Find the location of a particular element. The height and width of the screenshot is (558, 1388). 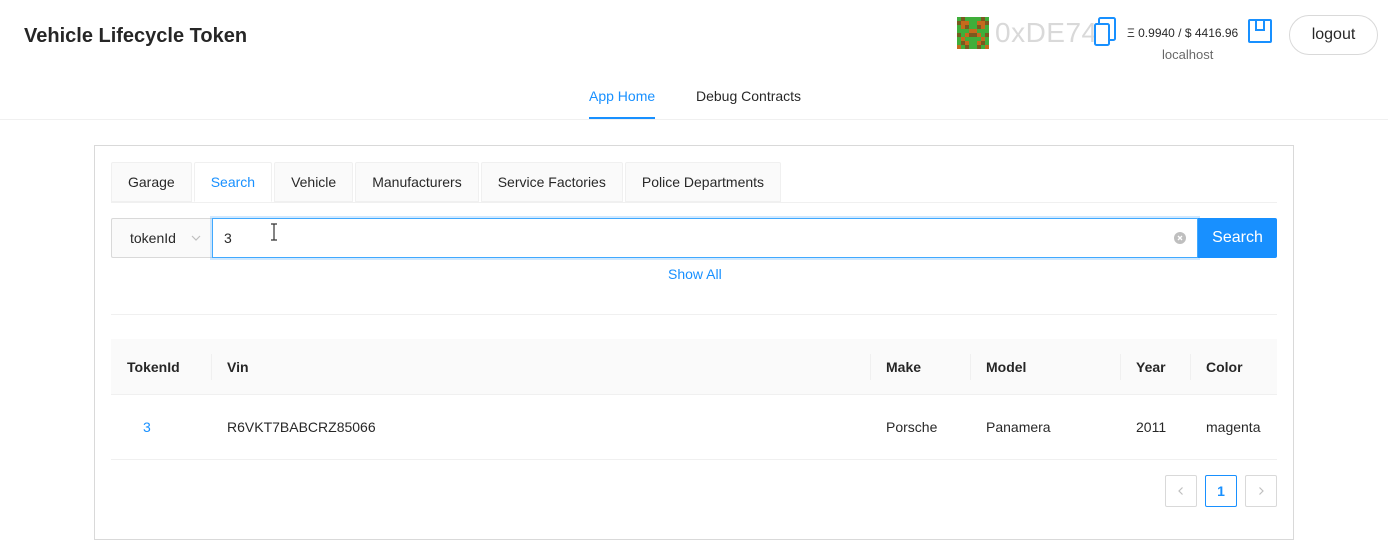

row-year: 2011 is located at coordinates (1151, 427).